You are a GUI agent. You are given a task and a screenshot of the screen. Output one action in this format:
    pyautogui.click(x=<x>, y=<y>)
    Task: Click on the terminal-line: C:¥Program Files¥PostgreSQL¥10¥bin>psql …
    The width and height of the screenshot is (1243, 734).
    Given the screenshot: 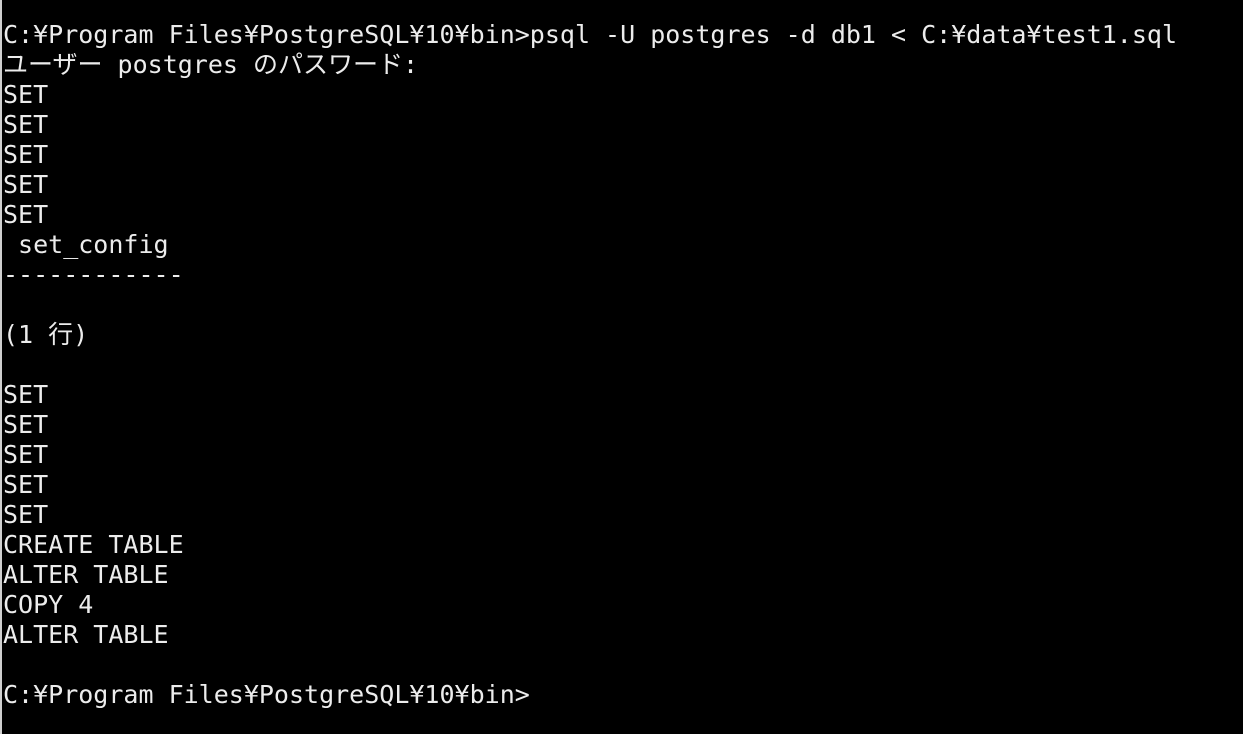 What is the action you would take?
    pyautogui.click(x=590, y=34)
    